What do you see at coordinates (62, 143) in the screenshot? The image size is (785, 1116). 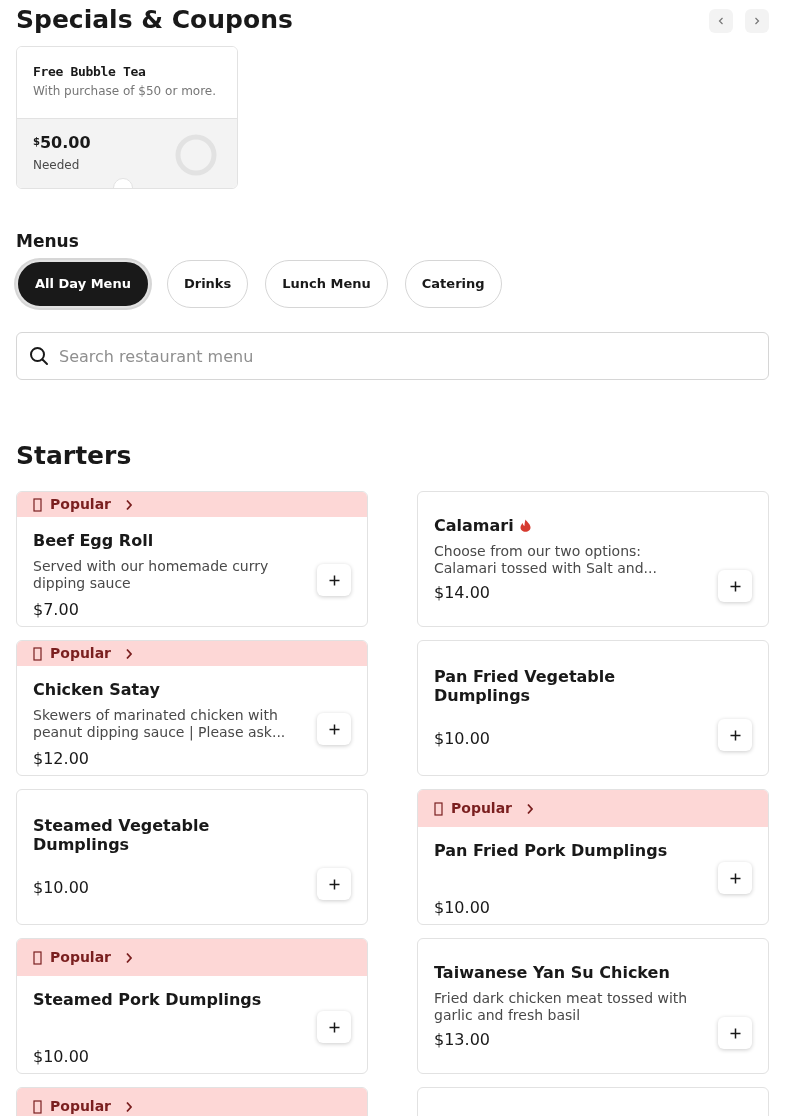 I see `coupon-amount: $50.00` at bounding box center [62, 143].